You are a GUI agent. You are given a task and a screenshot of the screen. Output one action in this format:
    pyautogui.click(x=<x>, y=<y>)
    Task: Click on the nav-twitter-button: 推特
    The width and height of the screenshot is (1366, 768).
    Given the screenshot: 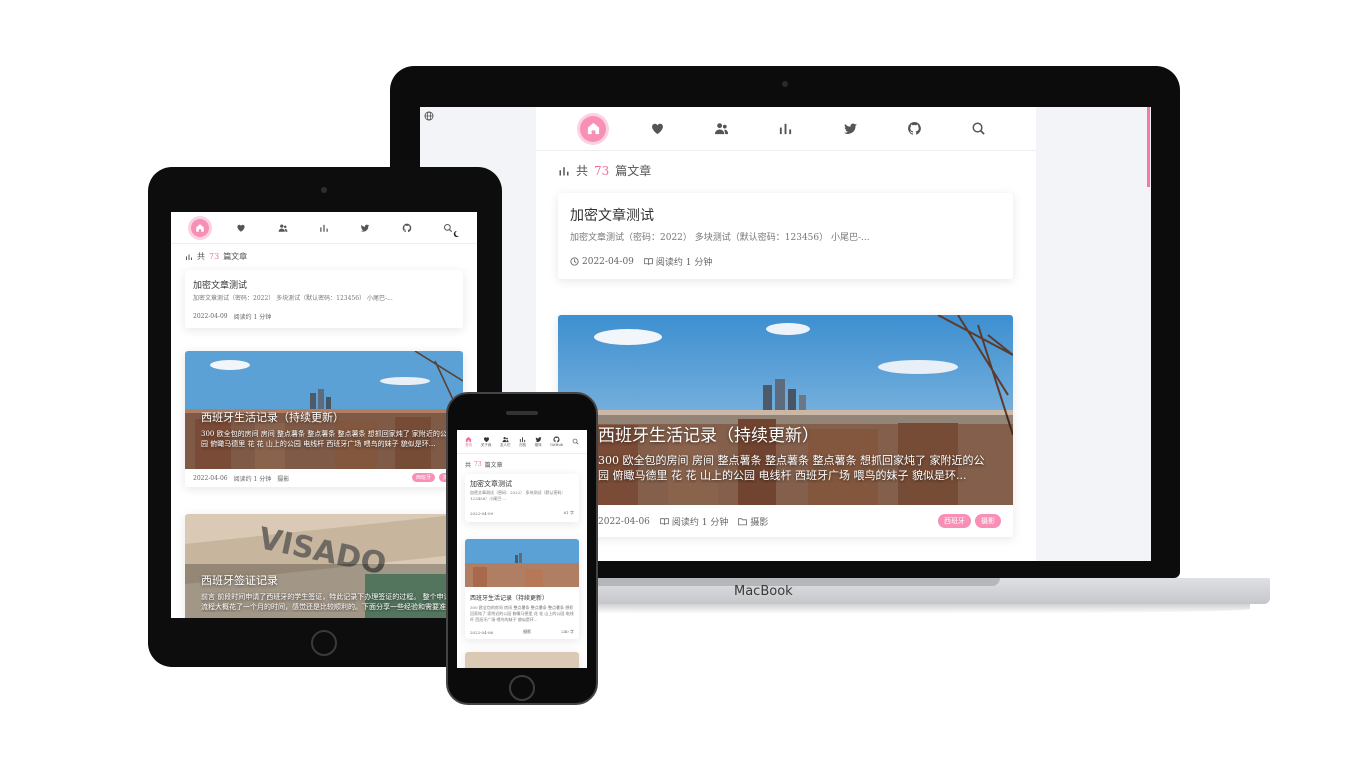 What is the action you would take?
    pyautogui.click(x=538, y=442)
    